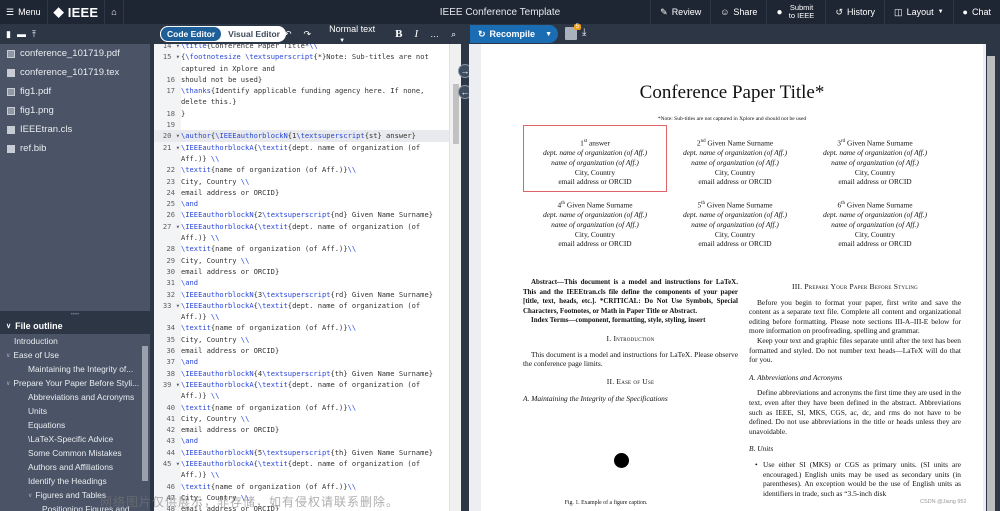 Image resolution: width=1000 pixels, height=511 pixels. Describe the element at coordinates (70, 481) in the screenshot. I see `outline-item: Identify the Headings` at that location.